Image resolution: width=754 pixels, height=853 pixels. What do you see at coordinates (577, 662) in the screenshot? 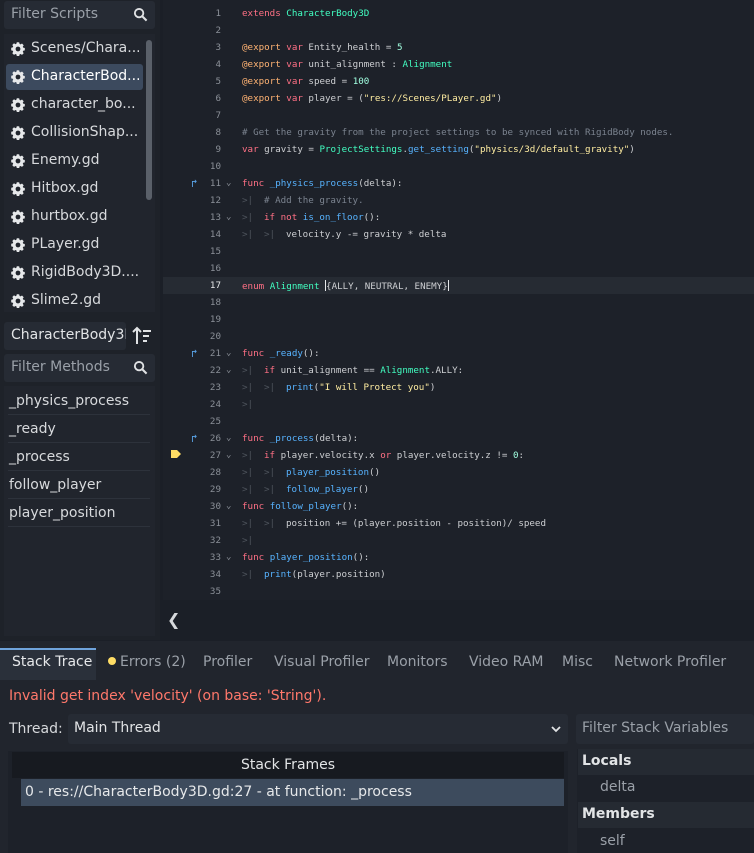
I see `debugger-tab: Misc` at bounding box center [577, 662].